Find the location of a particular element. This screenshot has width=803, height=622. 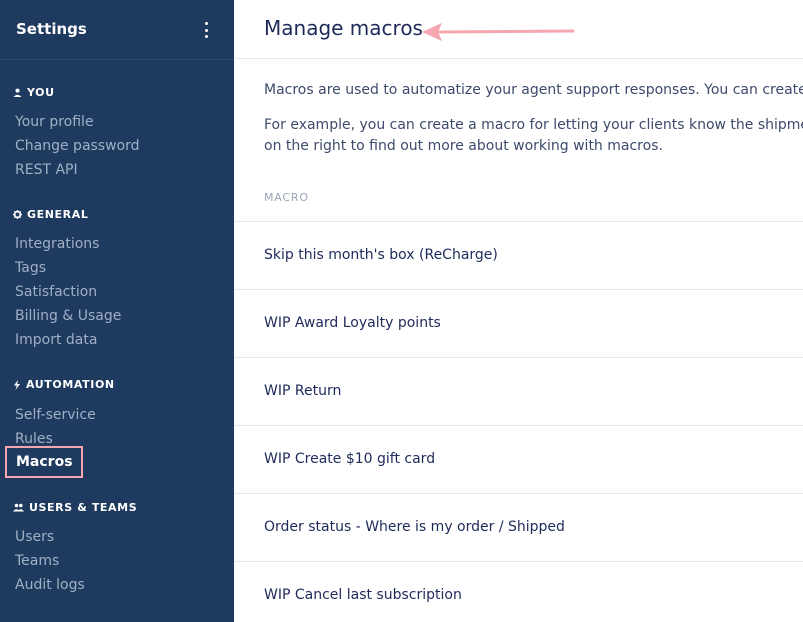

macro-name: WIP Cancel last subscription is located at coordinates (363, 595).